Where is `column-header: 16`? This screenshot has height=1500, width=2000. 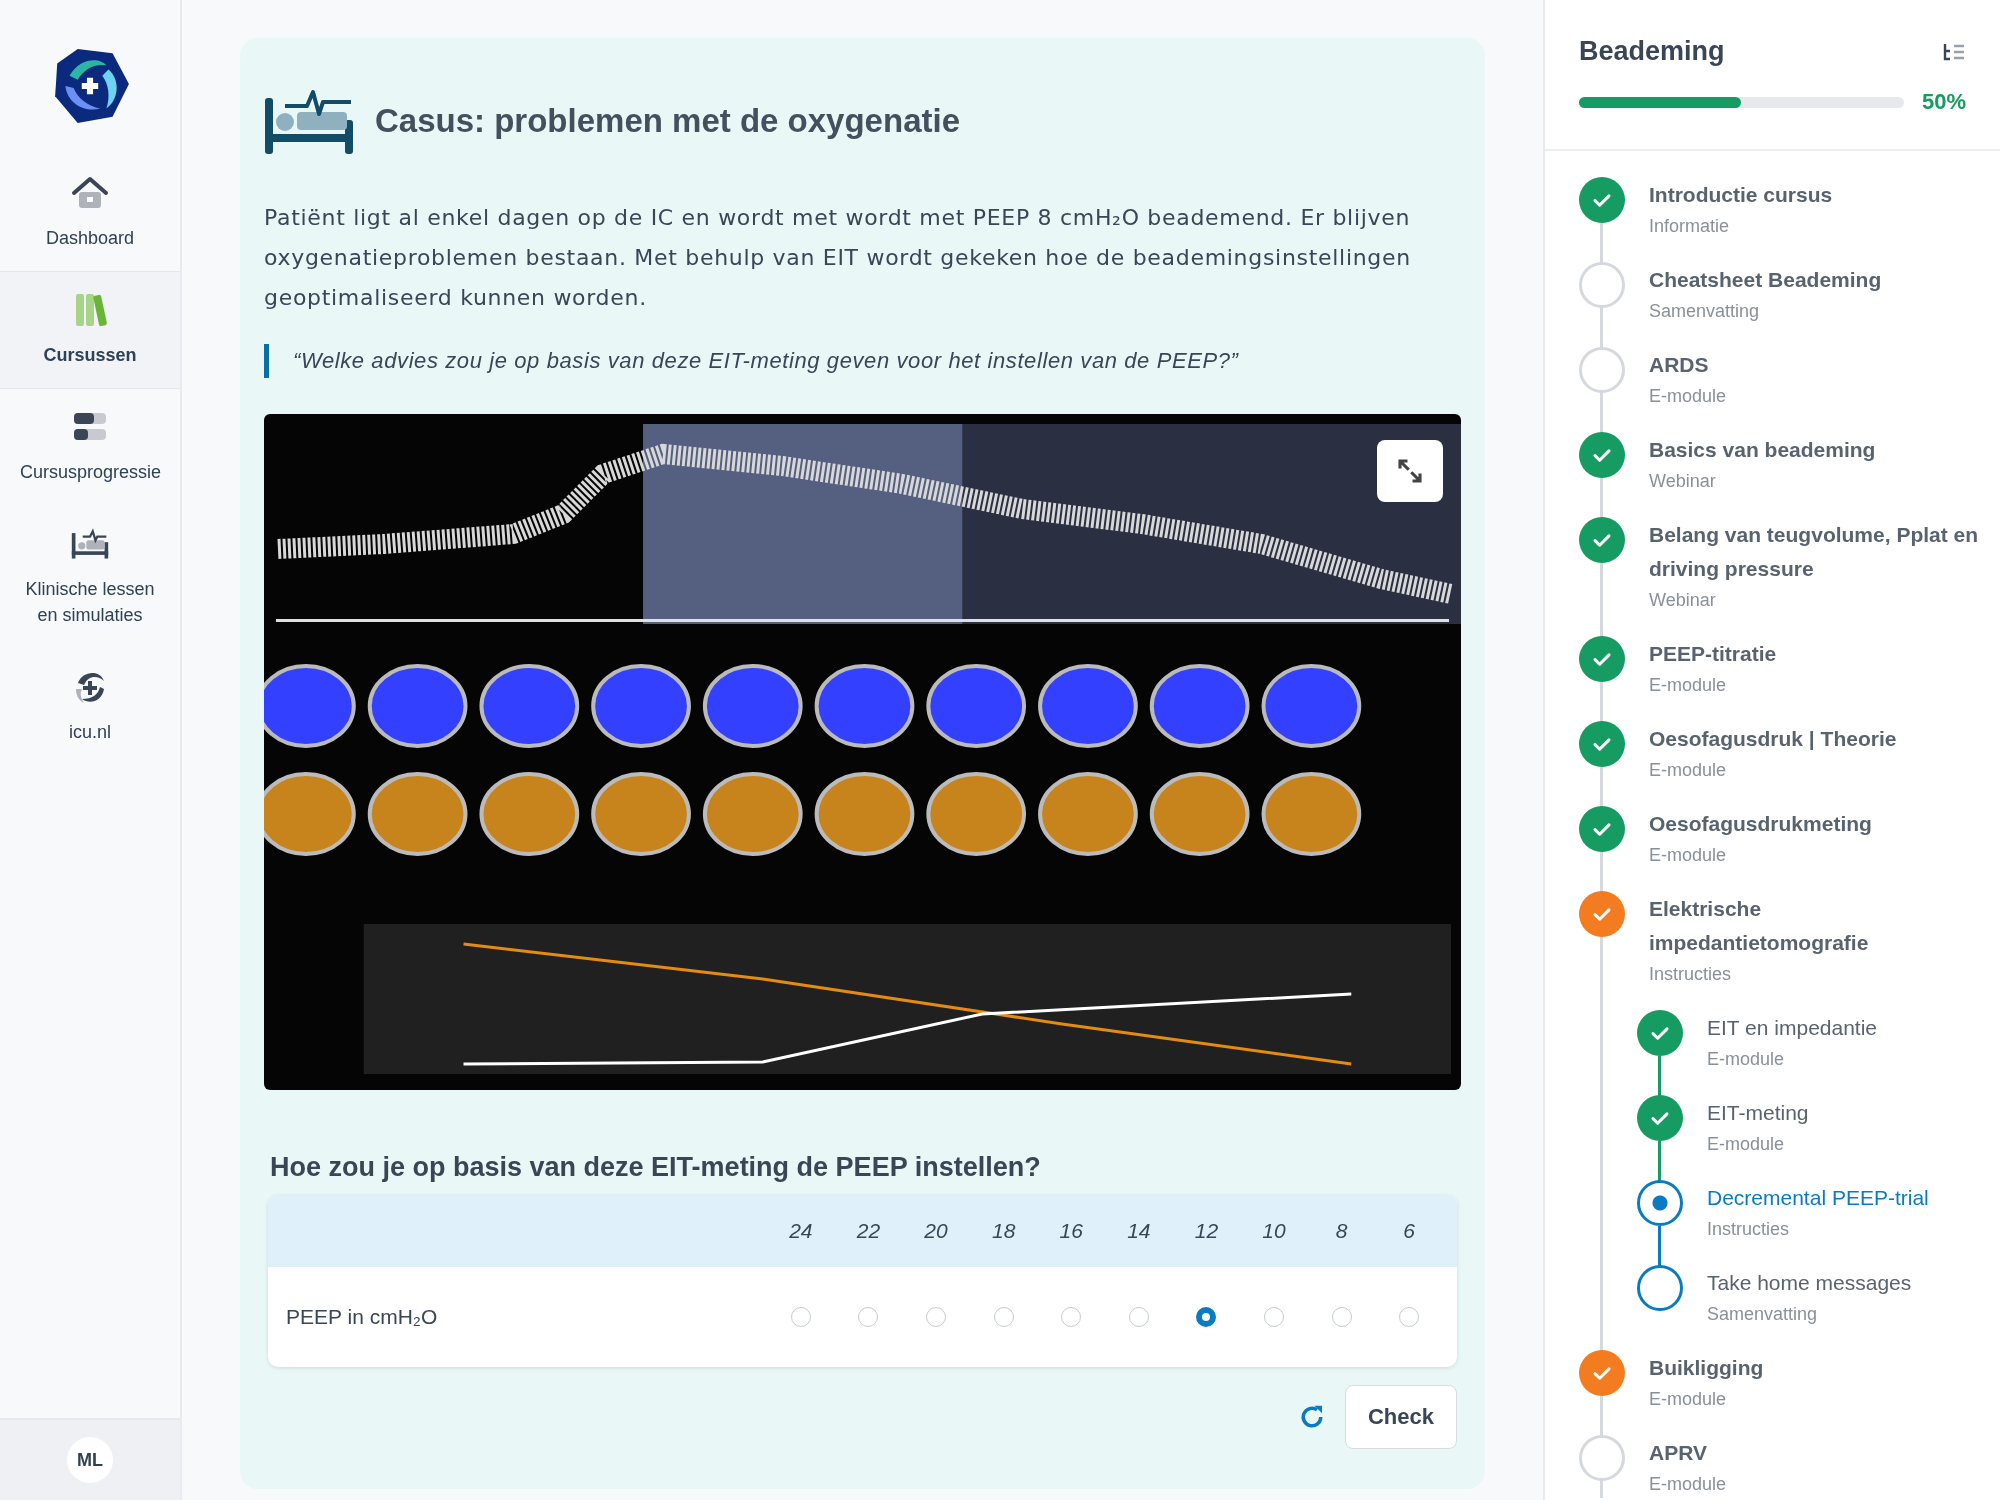
column-header: 16 is located at coordinates (1071, 1231).